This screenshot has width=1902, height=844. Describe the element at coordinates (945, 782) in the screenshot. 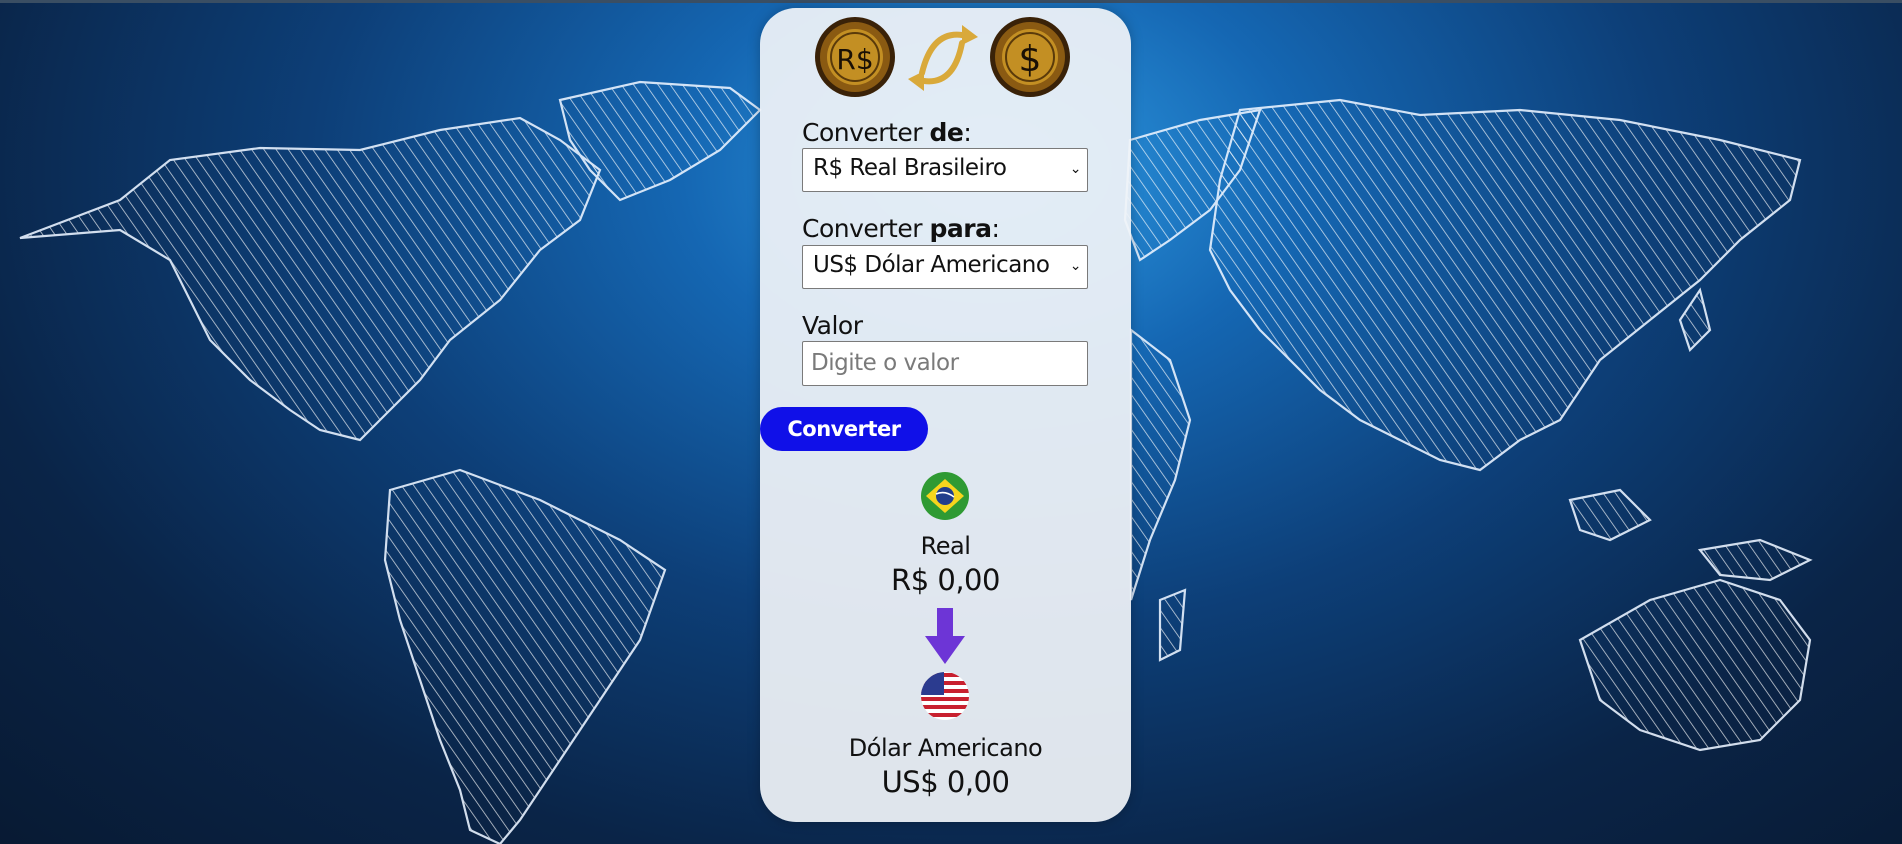

I see `to-amount: US$ 0,00` at that location.